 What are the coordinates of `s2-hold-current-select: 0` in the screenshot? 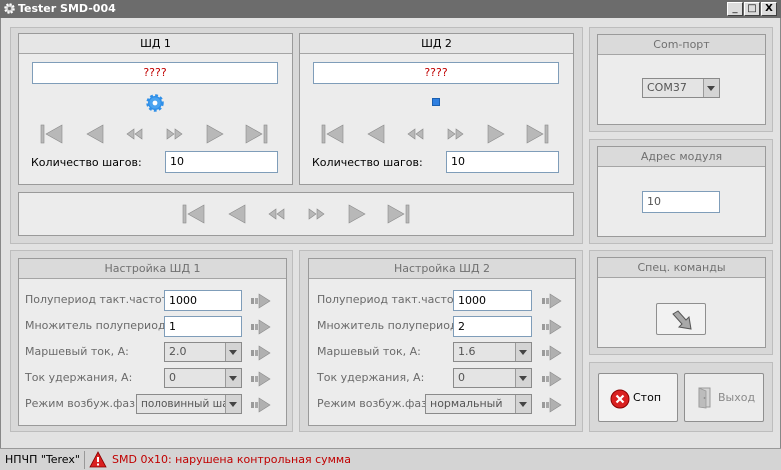 It's located at (492, 378).